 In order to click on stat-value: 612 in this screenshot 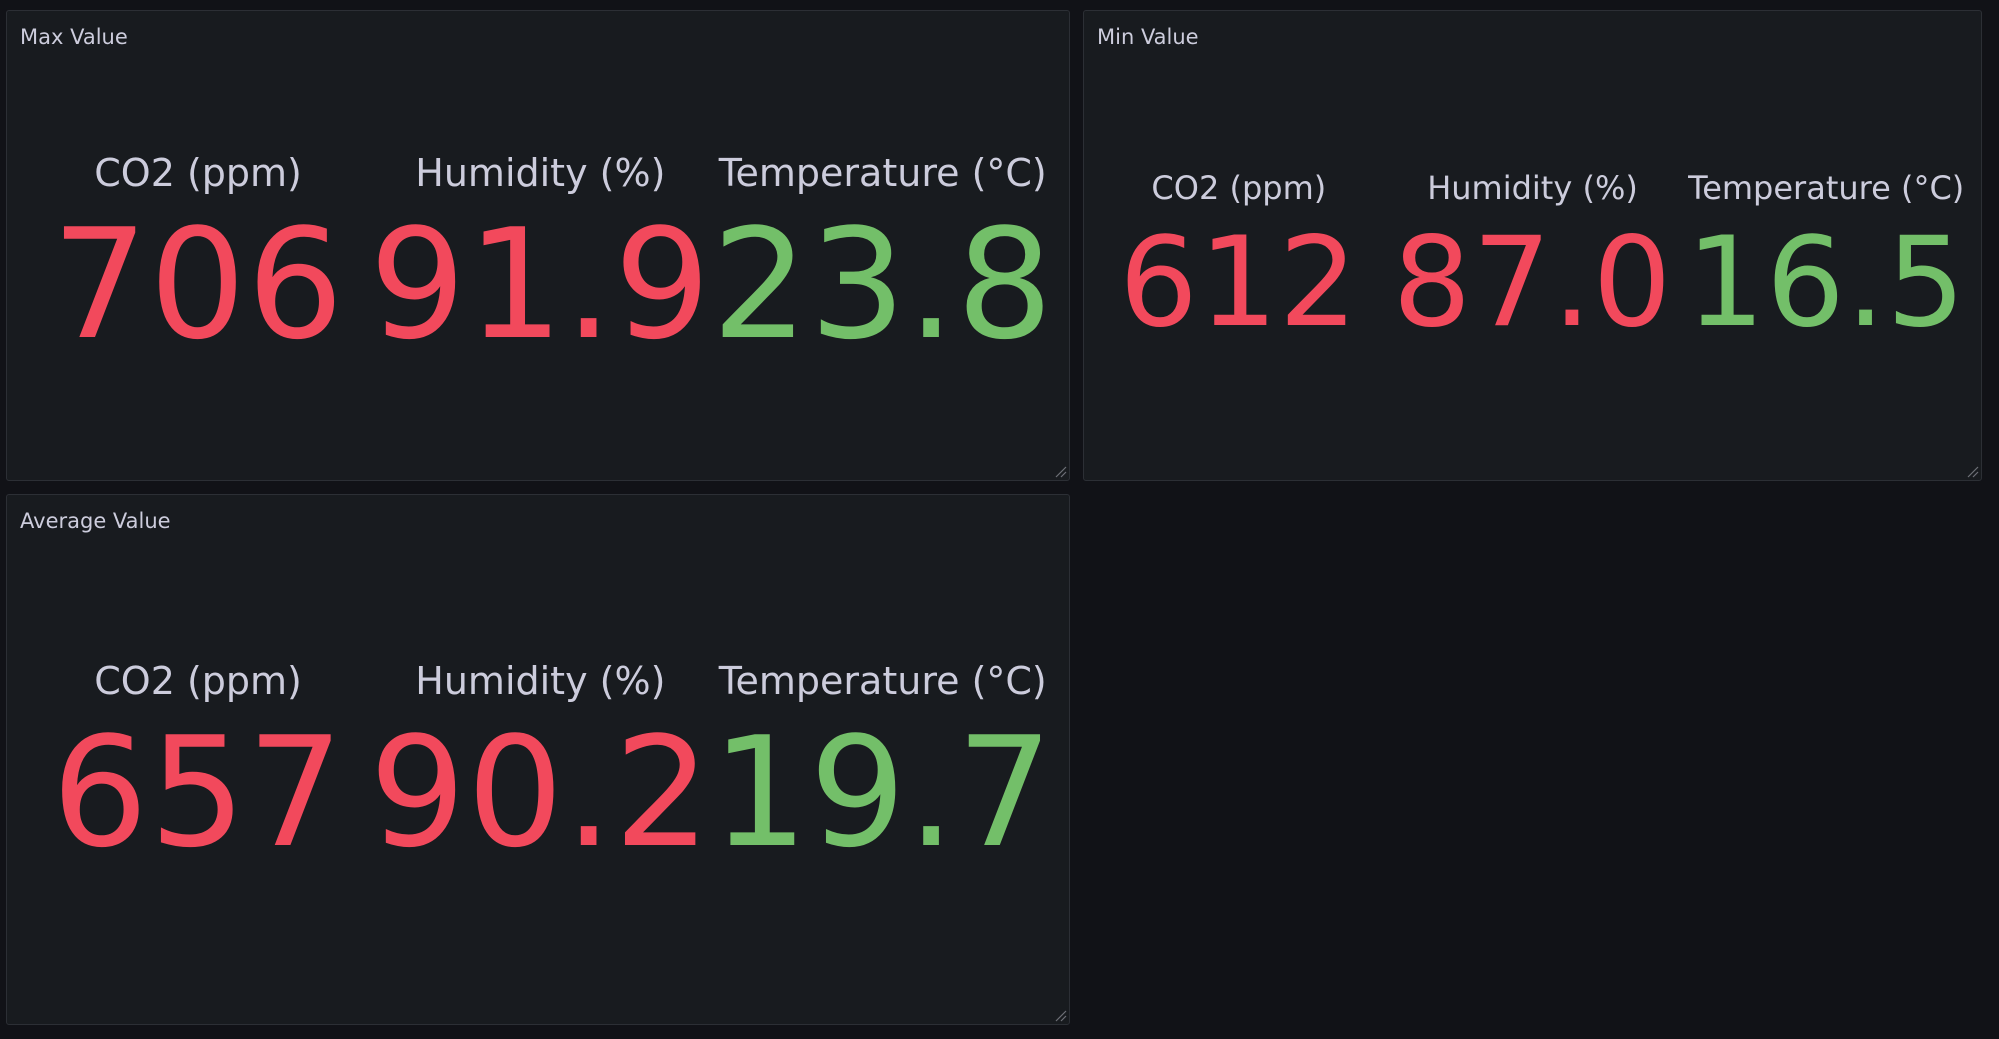, I will do `click(1238, 283)`.